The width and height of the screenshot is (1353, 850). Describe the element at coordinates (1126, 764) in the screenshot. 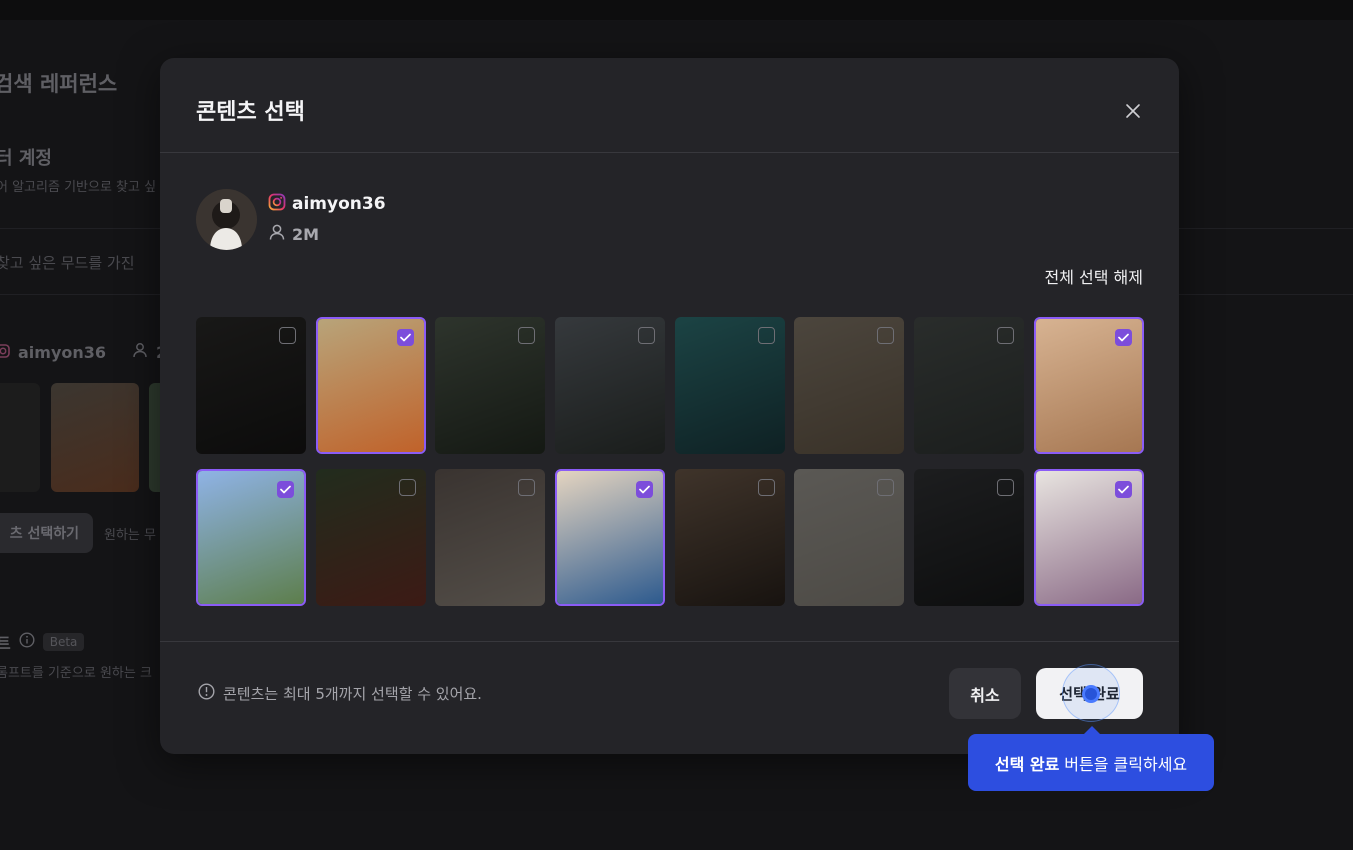

I see `tooltip-text: 버튼을 클릭하세요` at that location.